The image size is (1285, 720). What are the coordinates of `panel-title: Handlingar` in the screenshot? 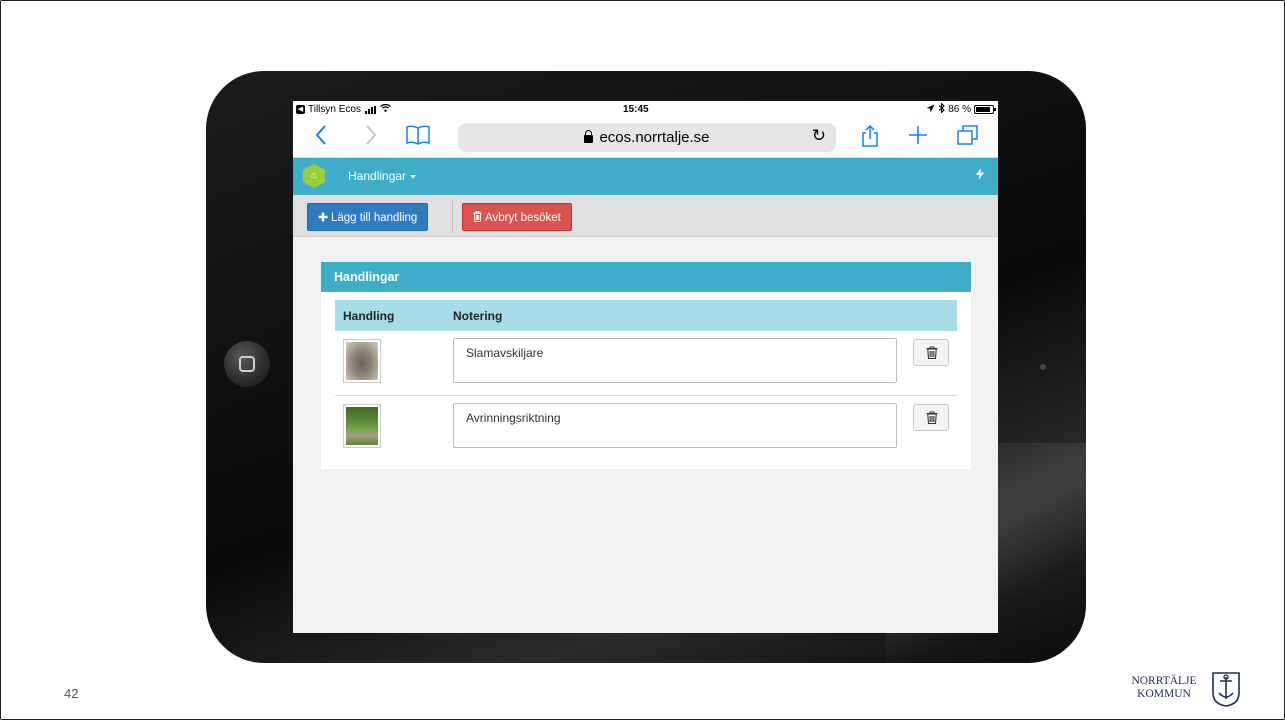 It's located at (646, 277).